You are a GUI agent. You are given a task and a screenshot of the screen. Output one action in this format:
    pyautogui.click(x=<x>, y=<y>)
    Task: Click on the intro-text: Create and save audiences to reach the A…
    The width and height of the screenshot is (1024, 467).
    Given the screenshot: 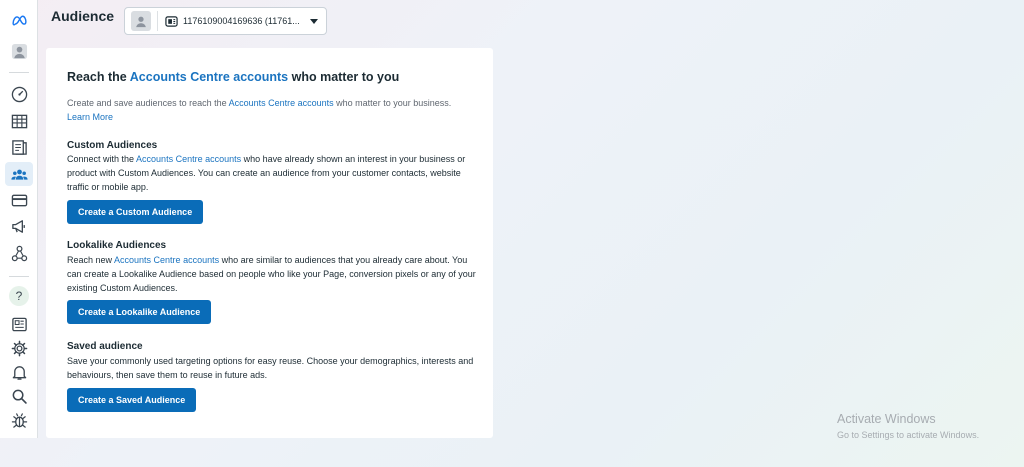 What is the action you would take?
    pyautogui.click(x=272, y=110)
    